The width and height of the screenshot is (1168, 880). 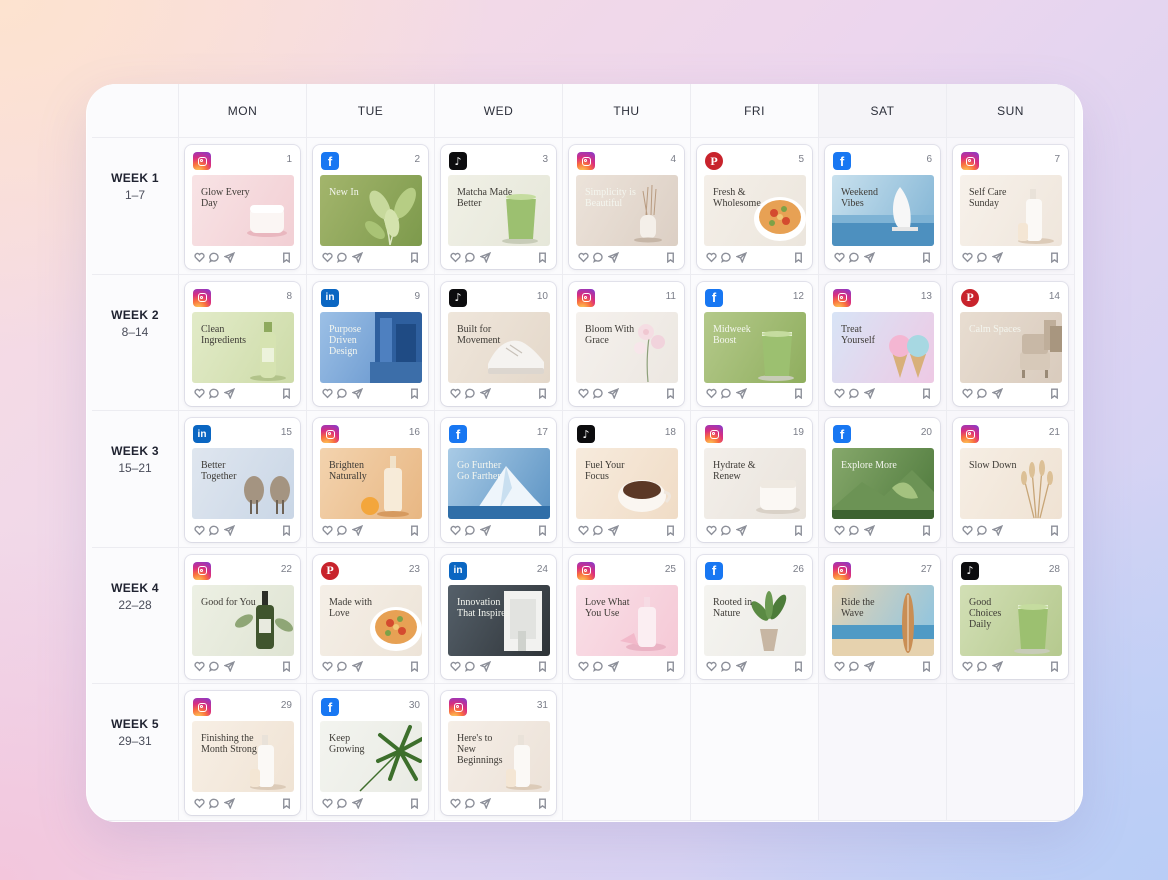 I want to click on post-thumbnail: Rooted in Nature, so click(x=755, y=620).